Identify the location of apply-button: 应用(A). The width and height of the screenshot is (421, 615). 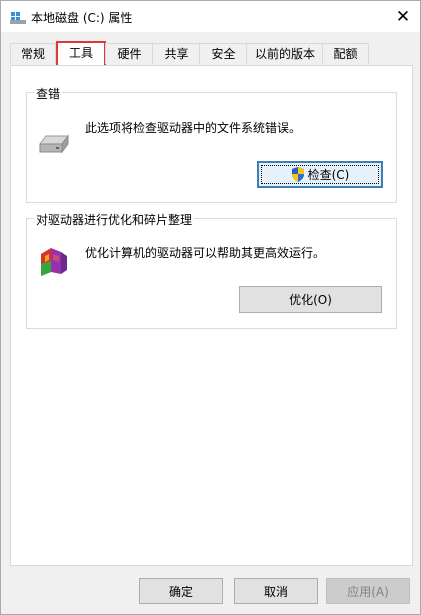
(368, 591).